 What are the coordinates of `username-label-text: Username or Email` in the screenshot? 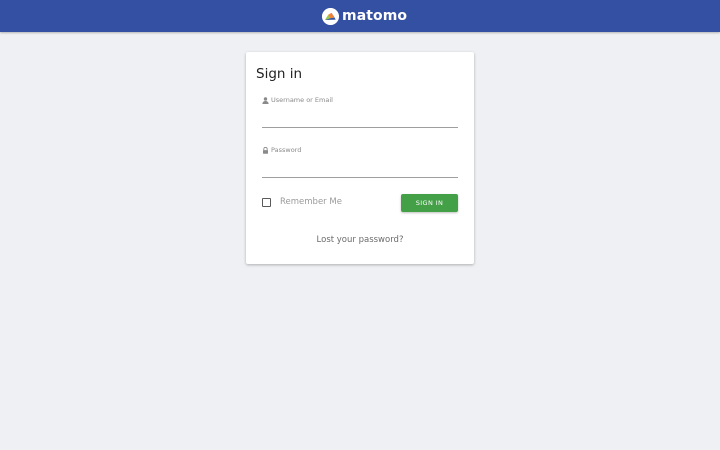 It's located at (302, 100).